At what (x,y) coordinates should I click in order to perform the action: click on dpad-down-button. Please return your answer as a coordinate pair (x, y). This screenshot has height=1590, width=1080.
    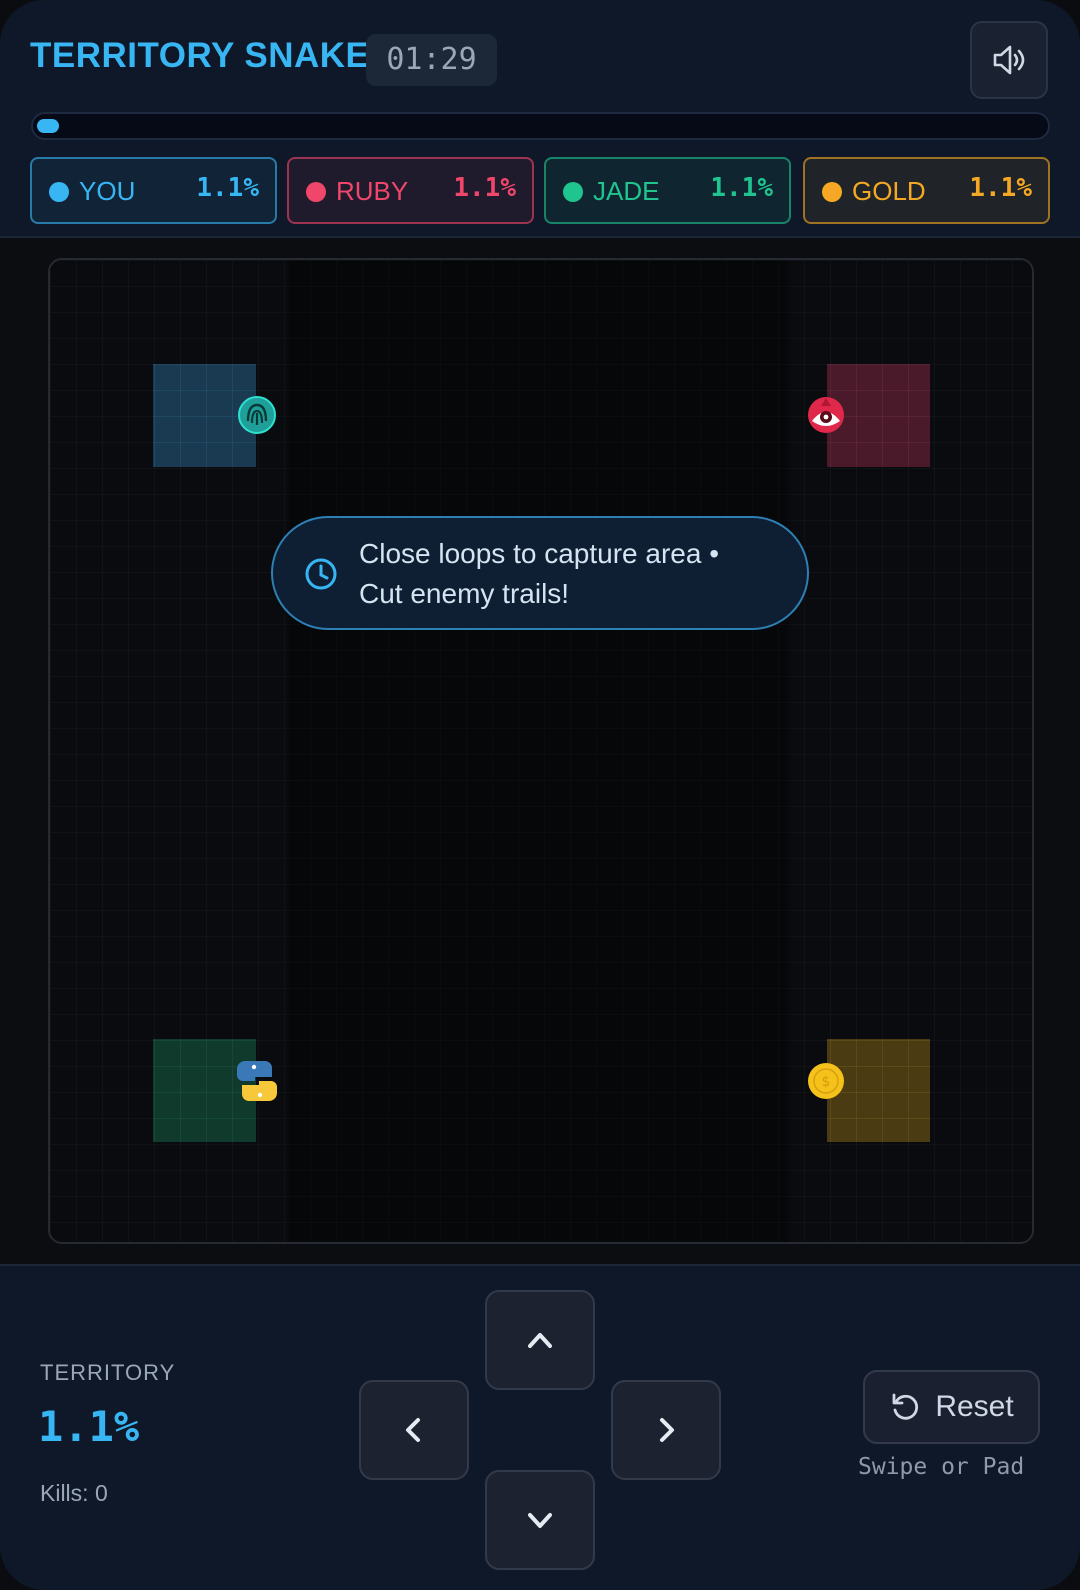
    Looking at the image, I should click on (540, 1520).